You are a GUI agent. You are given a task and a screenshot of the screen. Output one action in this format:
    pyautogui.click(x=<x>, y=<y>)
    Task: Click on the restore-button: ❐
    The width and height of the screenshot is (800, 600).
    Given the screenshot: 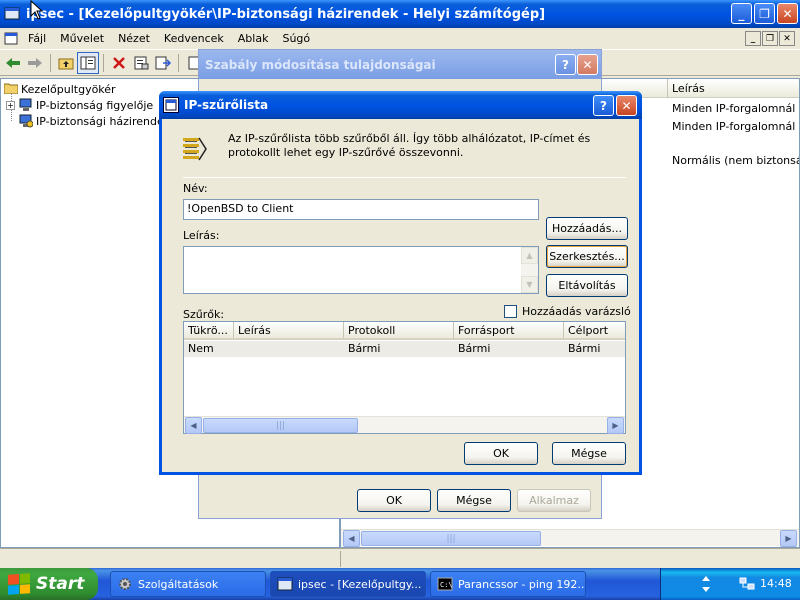 What is the action you would take?
    pyautogui.click(x=764, y=13)
    